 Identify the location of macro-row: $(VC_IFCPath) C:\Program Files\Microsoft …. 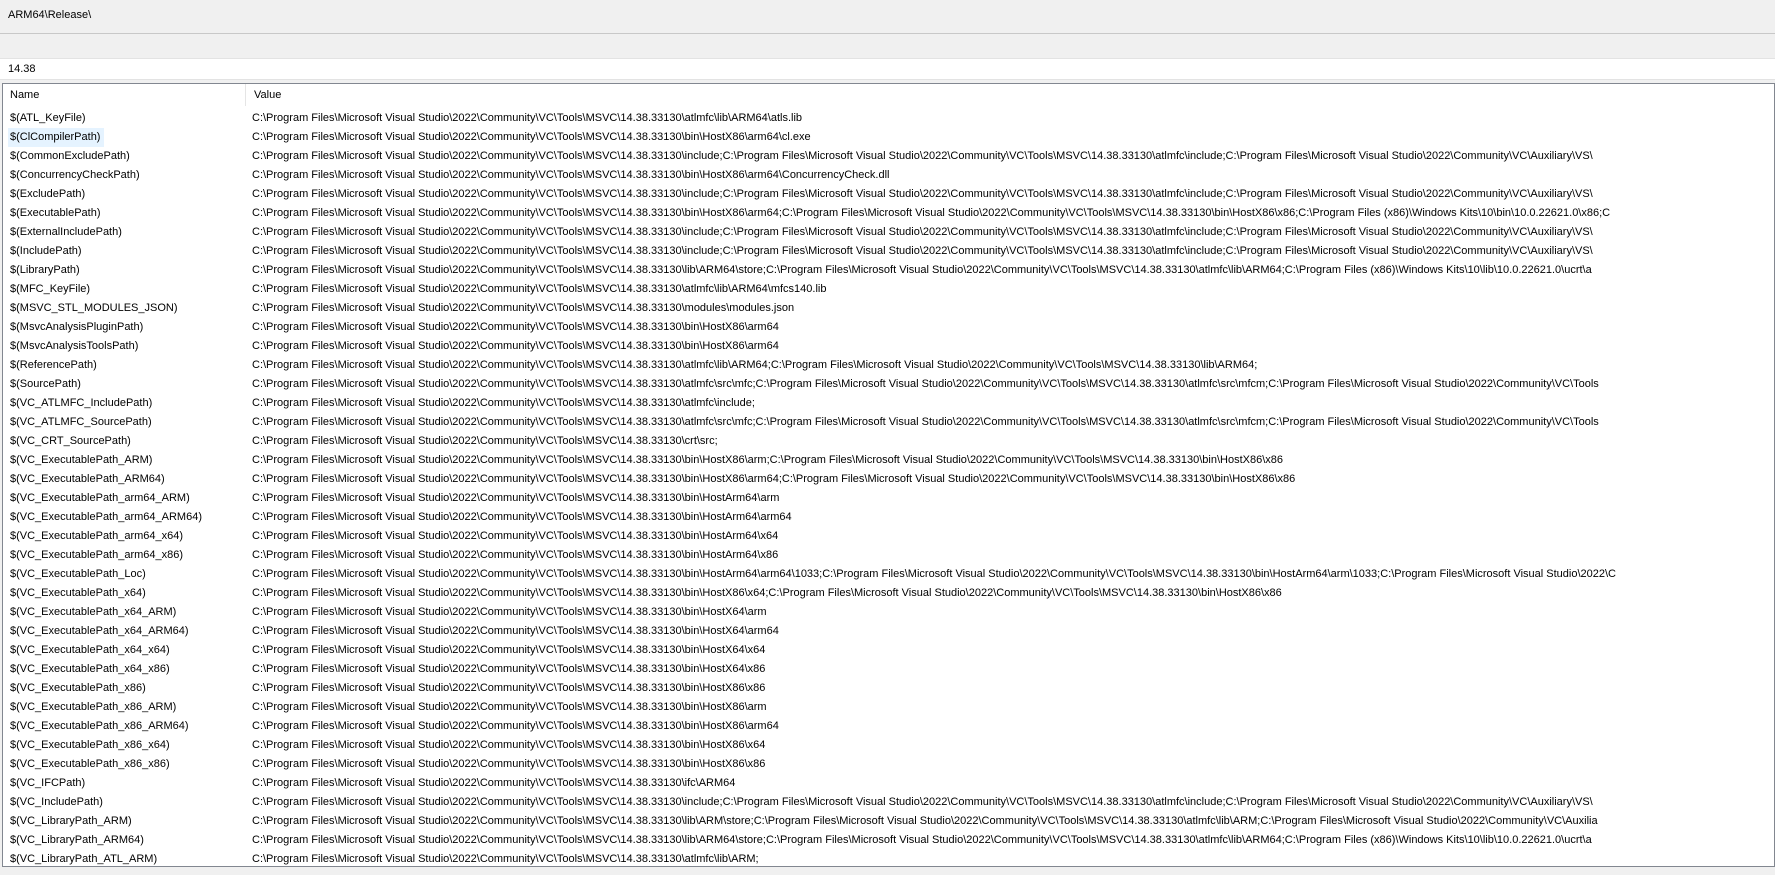
(888, 783).